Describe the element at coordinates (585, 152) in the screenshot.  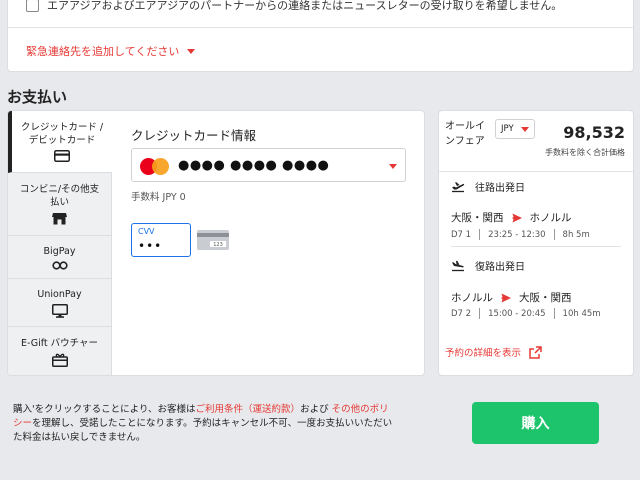
I see `total-price-note: 手数料を除く合計価格` at that location.